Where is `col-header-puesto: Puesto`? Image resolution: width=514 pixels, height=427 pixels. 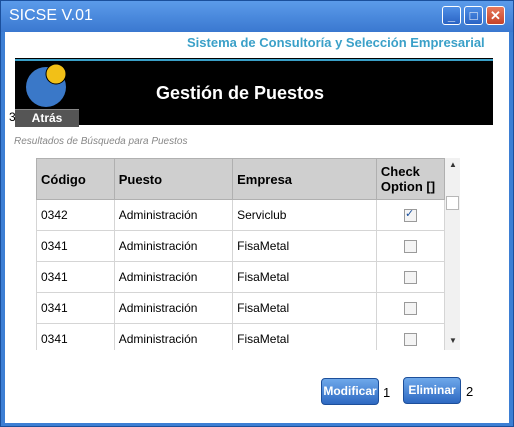 col-header-puesto: Puesto is located at coordinates (173, 179).